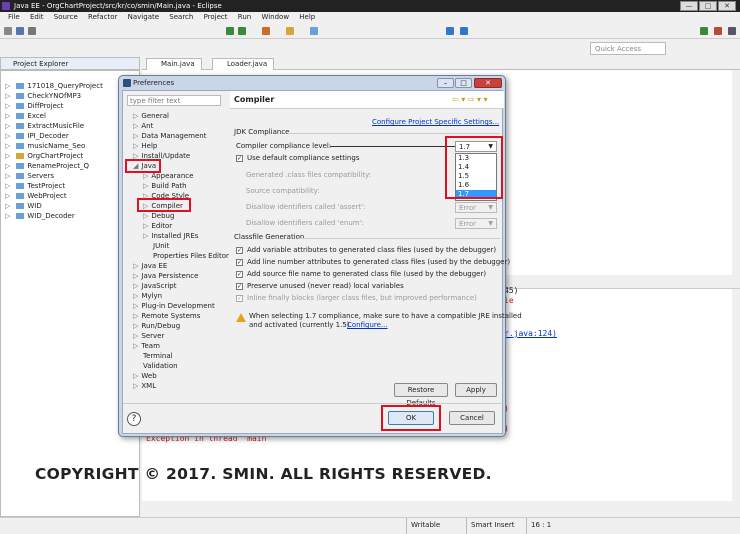  What do you see at coordinates (147, 296) in the screenshot?
I see `nav-mylyn: ▷ Mylyn` at bounding box center [147, 296].